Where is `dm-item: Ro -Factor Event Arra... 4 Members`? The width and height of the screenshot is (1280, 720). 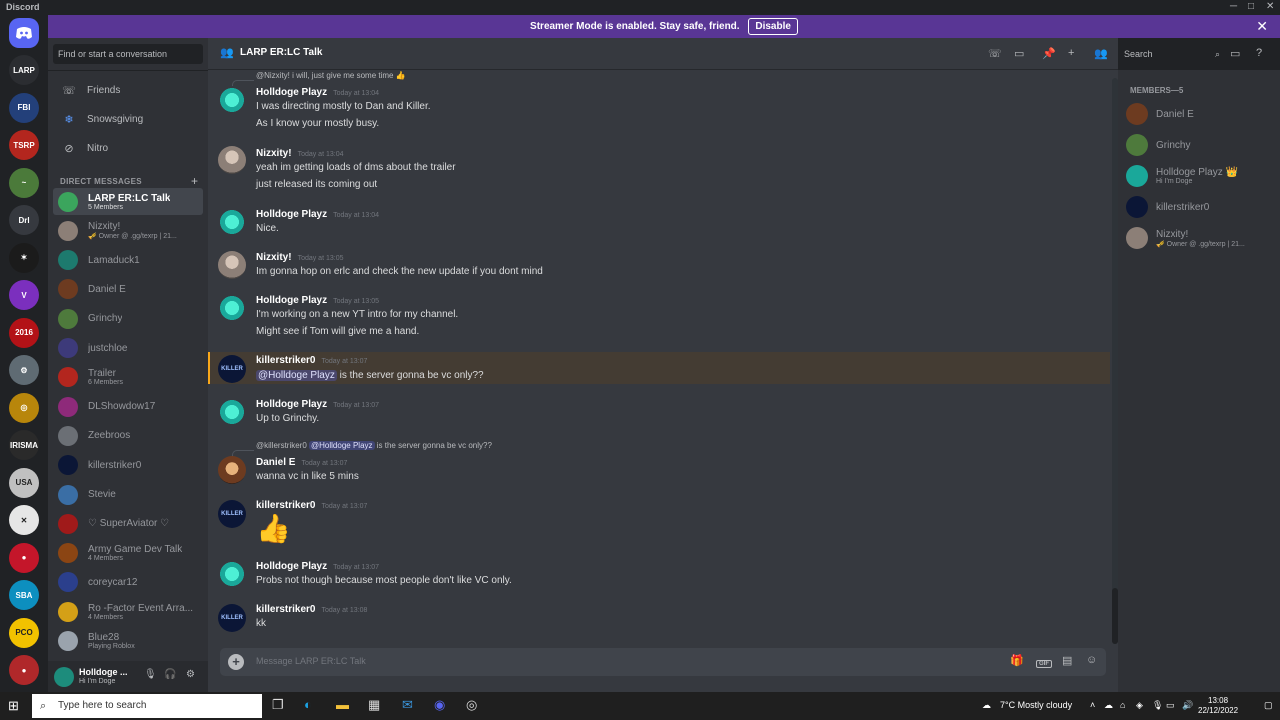
dm-item: Ro -Factor Event Arra... 4 Members is located at coordinates (128, 611).